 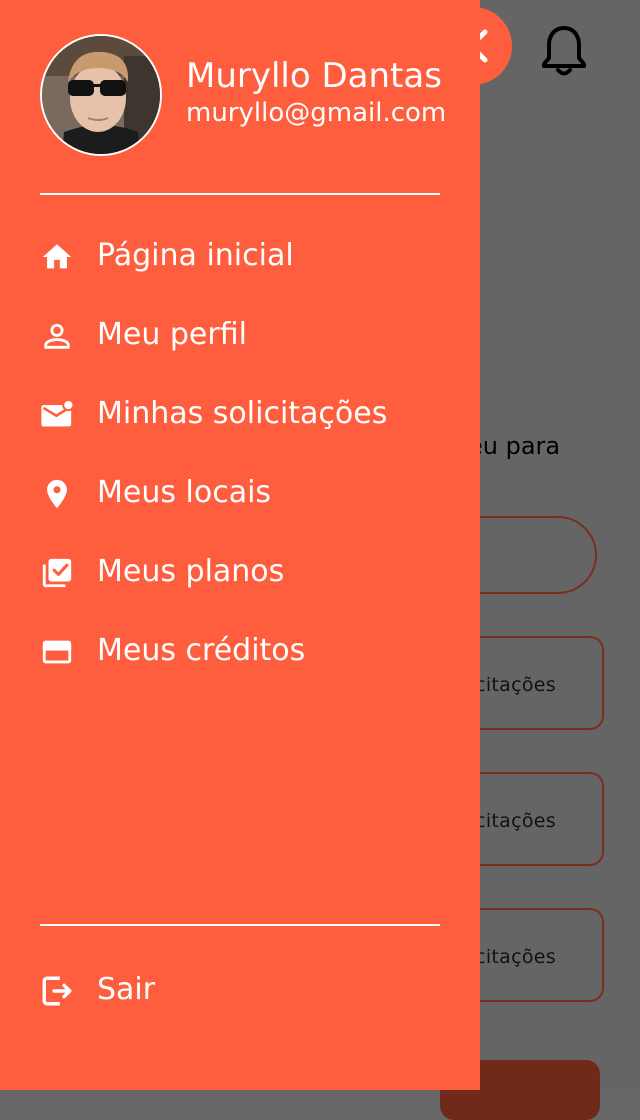 I want to click on menu-item-requests: Minhas solicitações, so click(x=240, y=414).